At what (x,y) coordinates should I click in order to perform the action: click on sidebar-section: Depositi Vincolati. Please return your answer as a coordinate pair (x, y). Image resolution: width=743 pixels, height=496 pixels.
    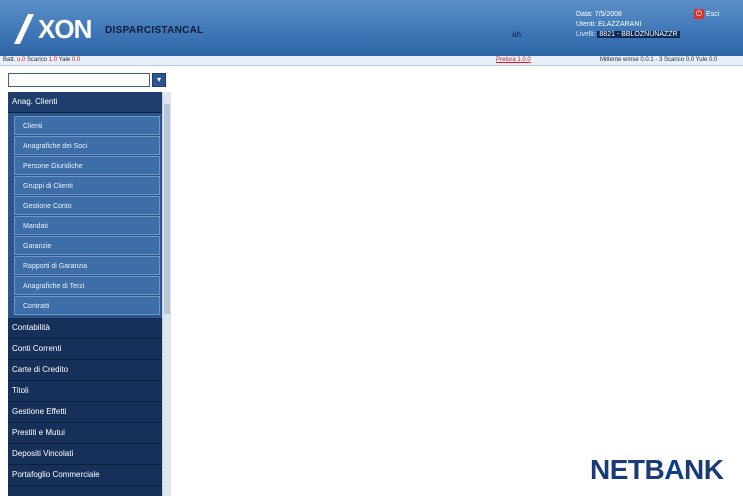
    Looking at the image, I should click on (85, 454).